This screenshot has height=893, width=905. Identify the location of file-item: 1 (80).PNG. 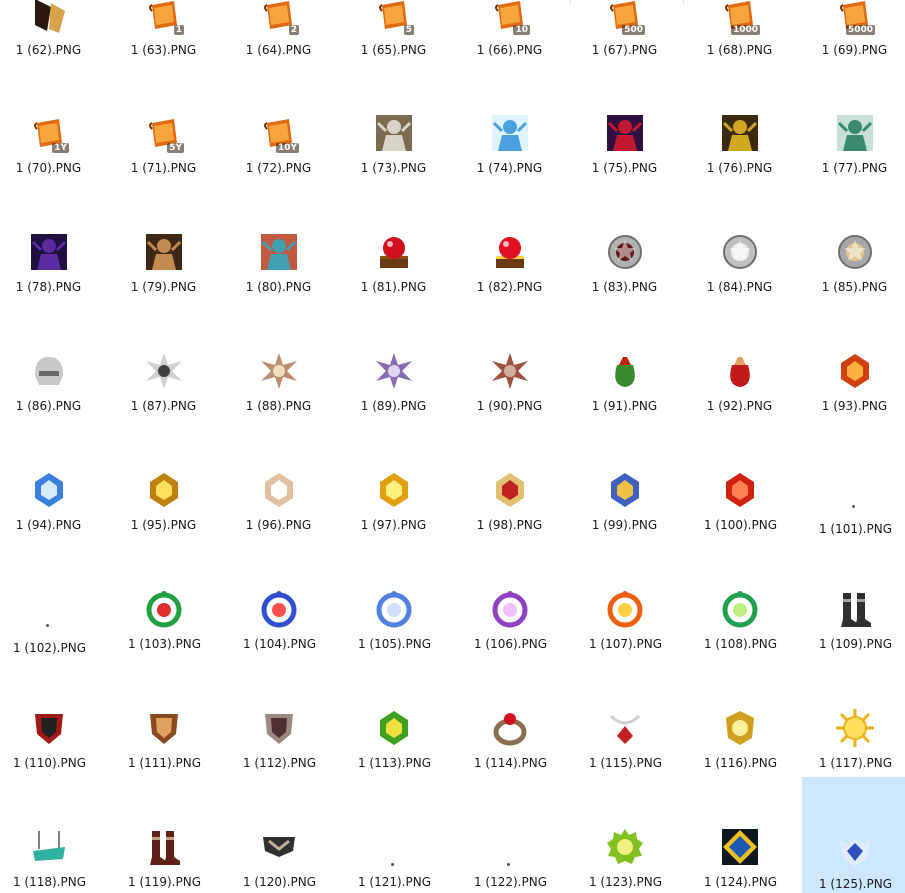
(277, 284).